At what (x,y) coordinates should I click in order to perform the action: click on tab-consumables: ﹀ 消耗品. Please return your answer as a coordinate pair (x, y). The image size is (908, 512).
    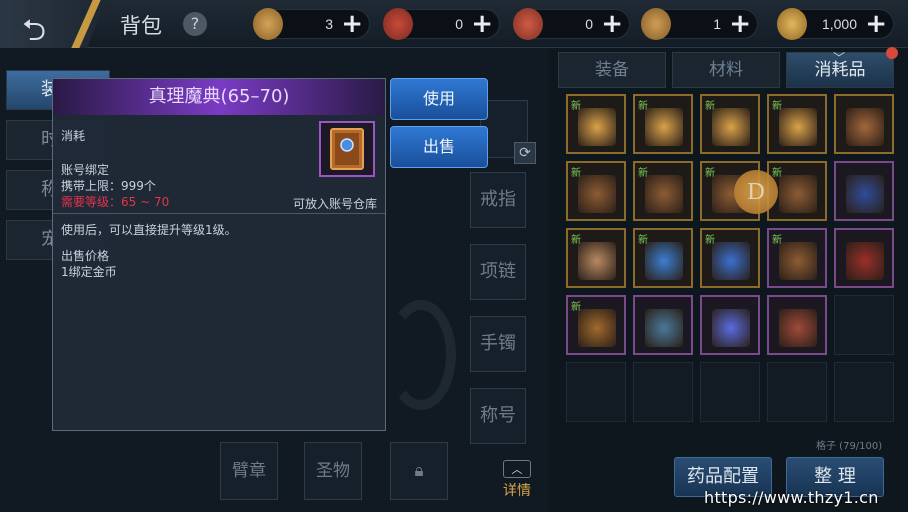
    Looking at the image, I should click on (842, 67).